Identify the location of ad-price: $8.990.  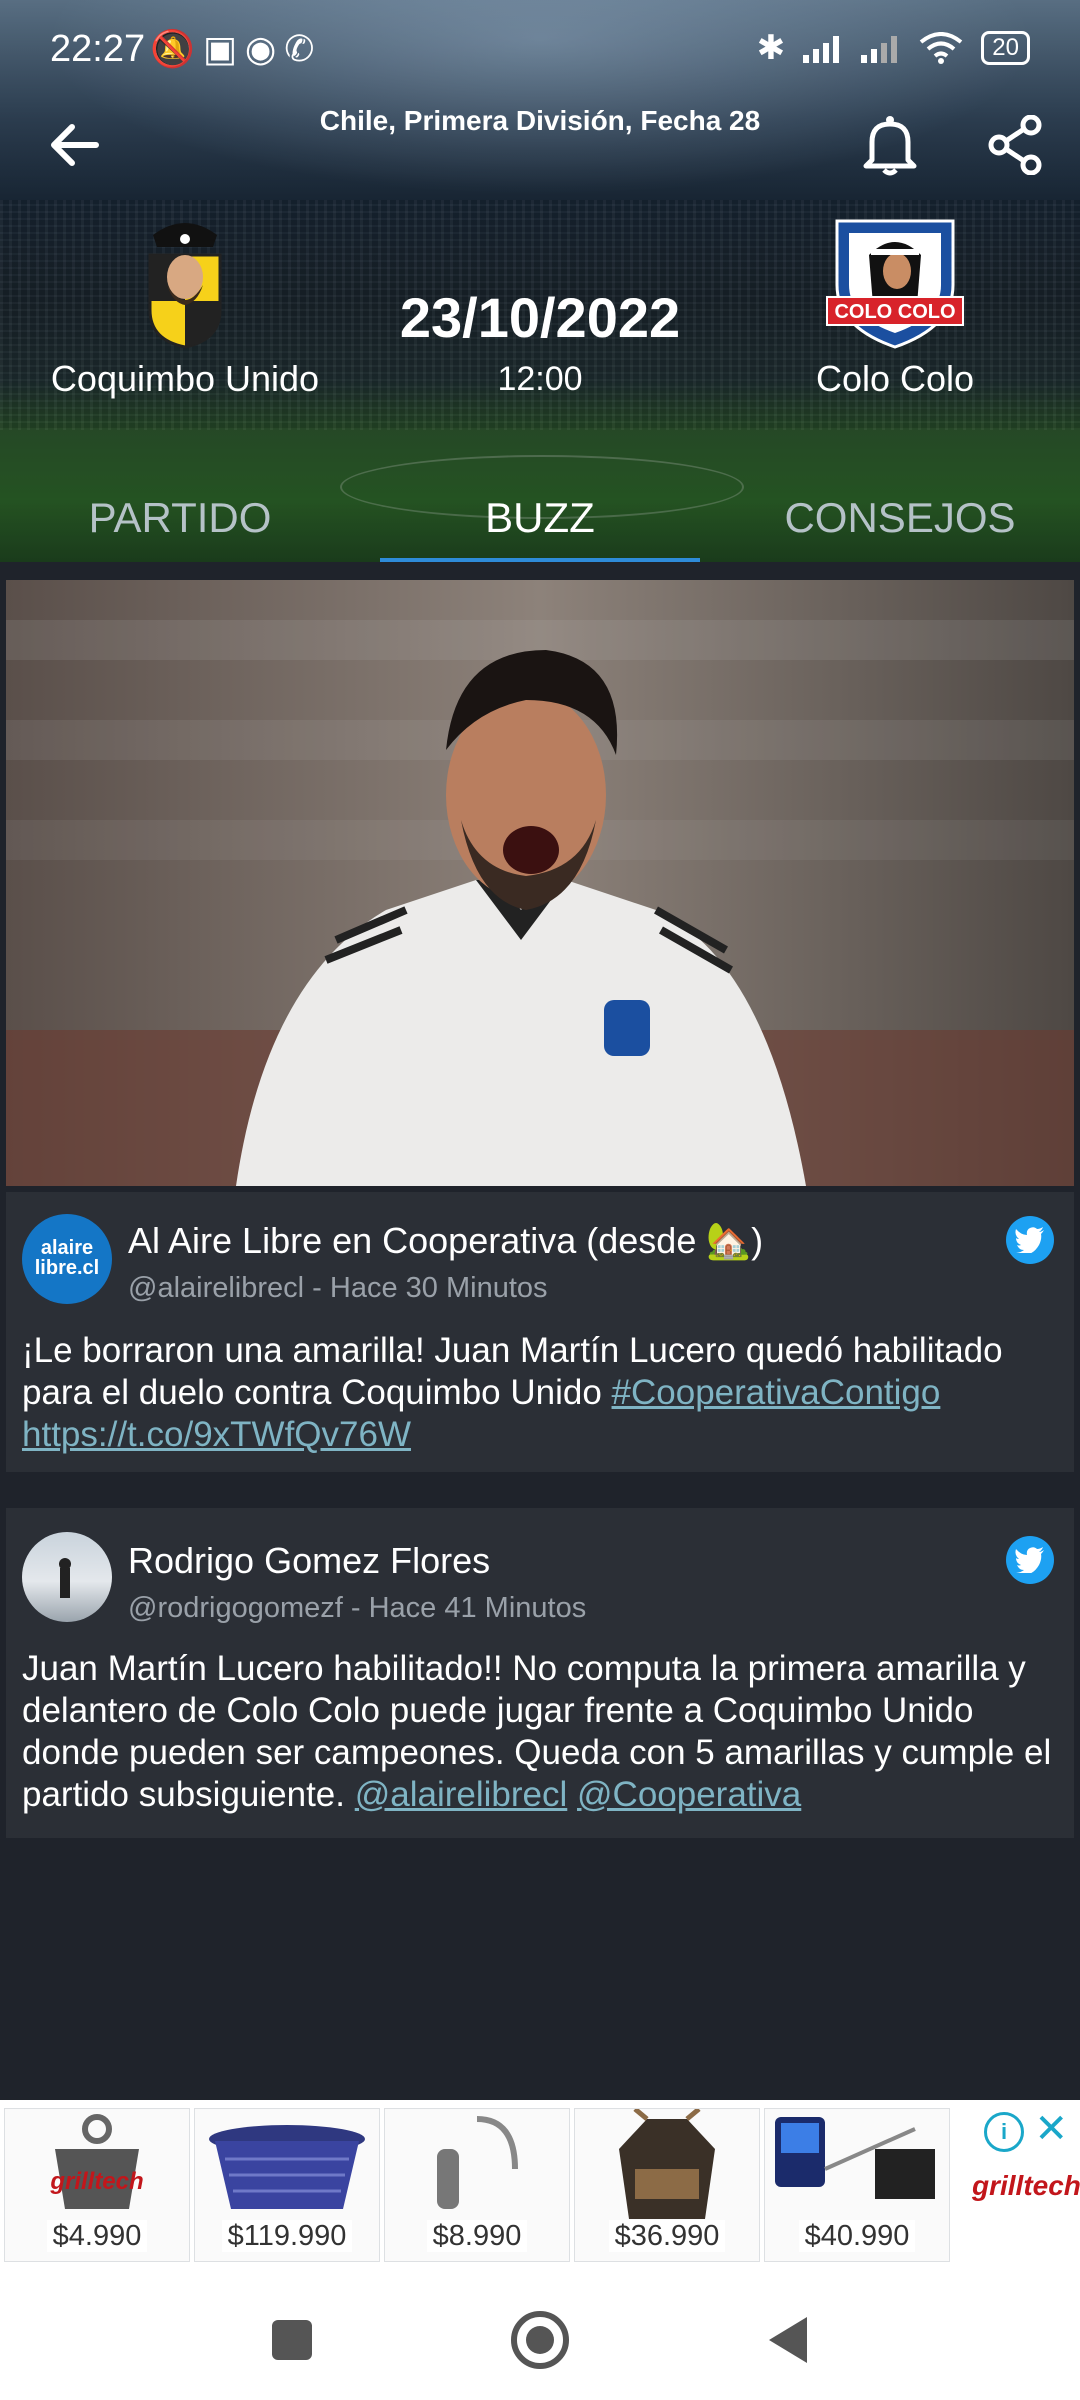
(477, 2236).